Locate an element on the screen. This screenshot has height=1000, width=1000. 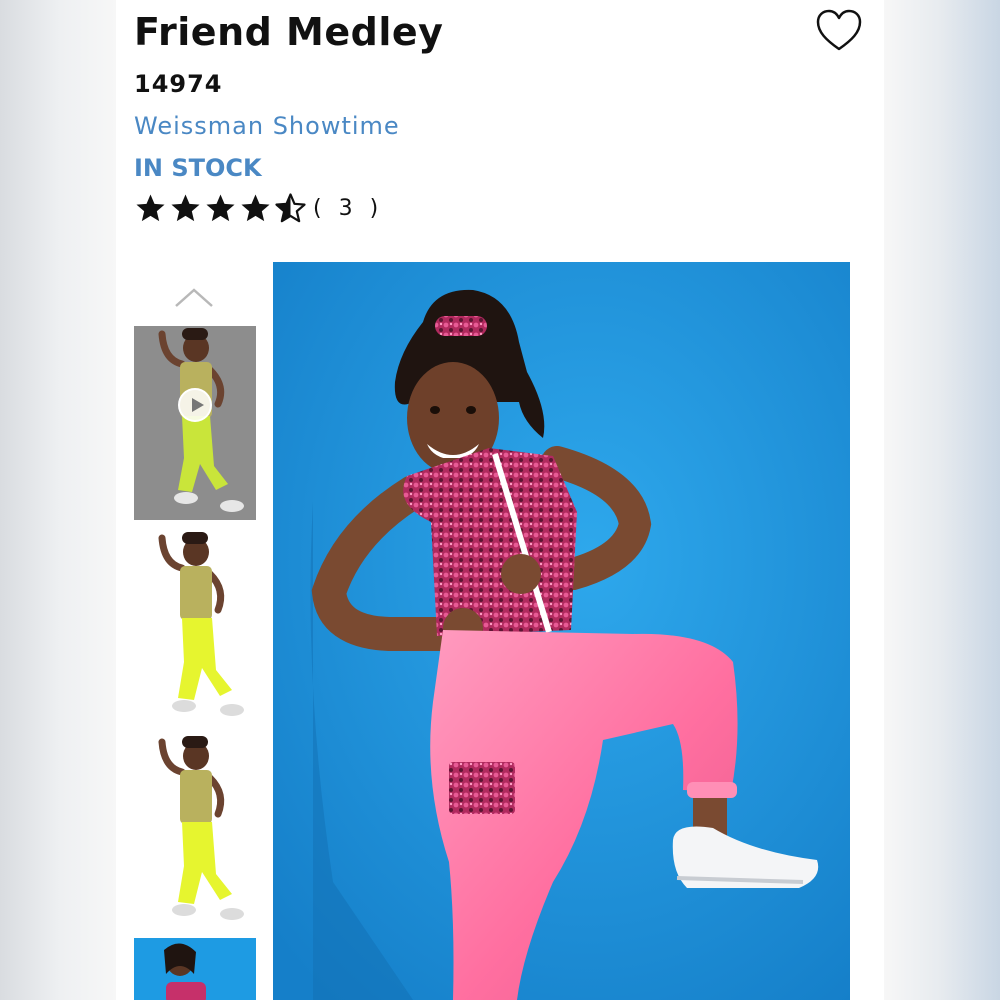
stock-status: IN STOCK is located at coordinates (198, 168).